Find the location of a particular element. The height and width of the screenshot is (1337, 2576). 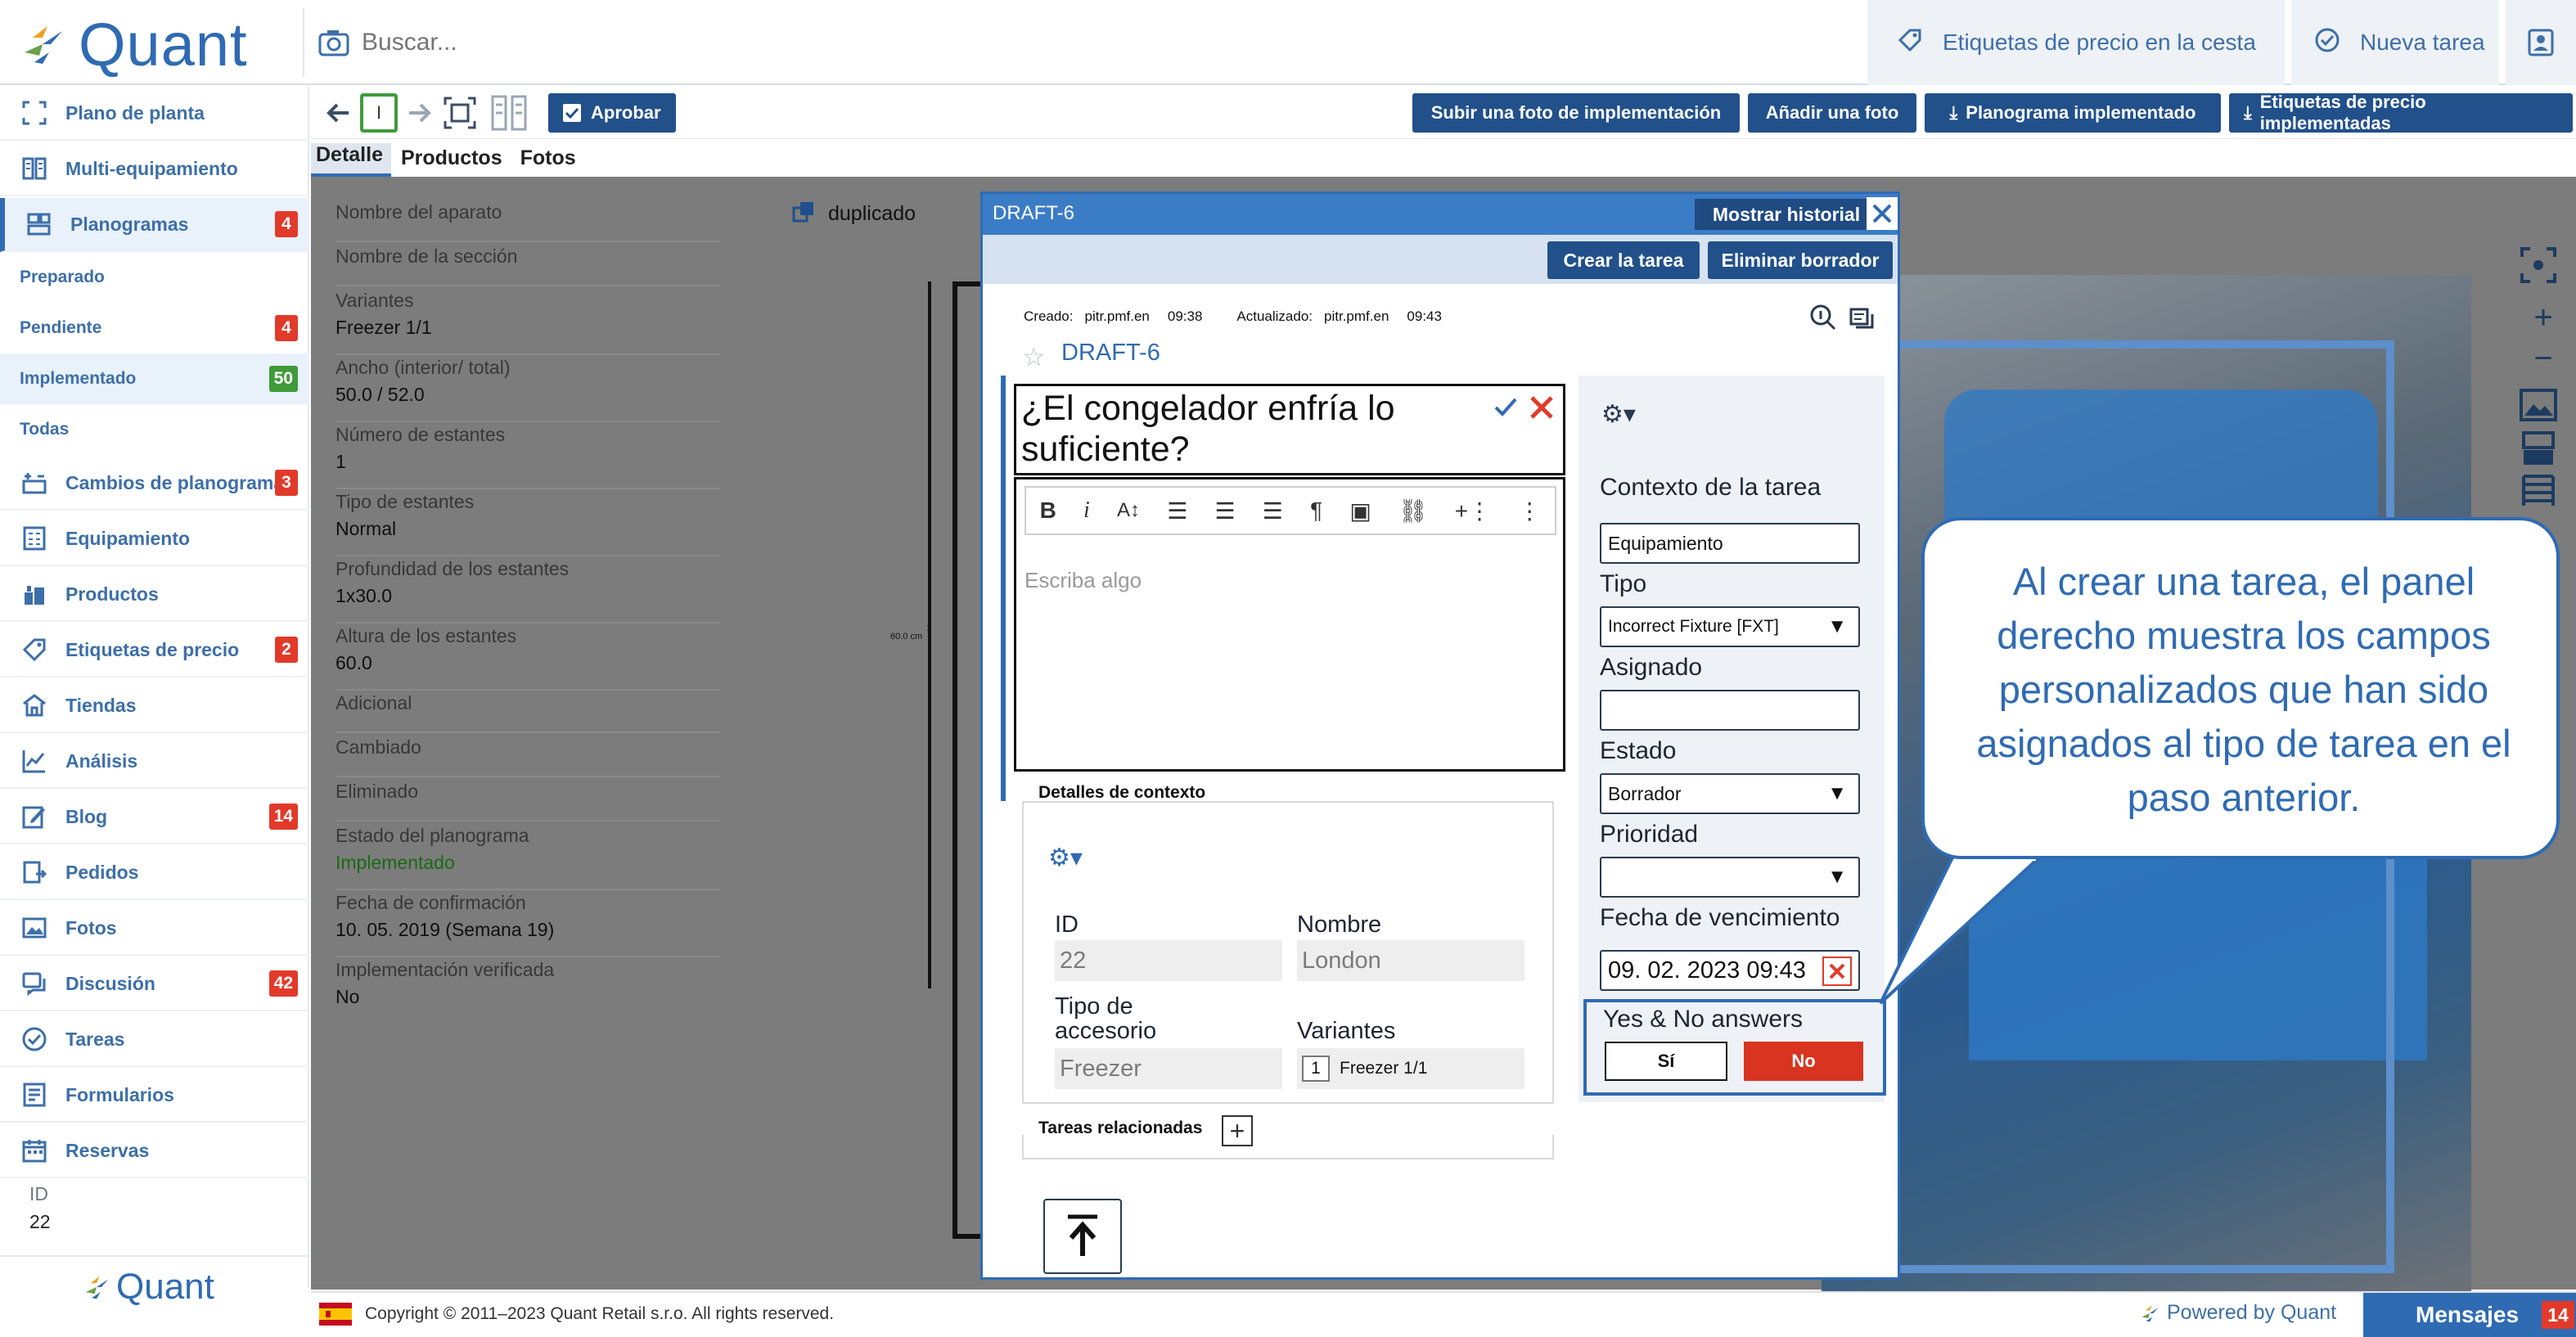

messages-label: Mensajes is located at coordinates (2468, 1314).